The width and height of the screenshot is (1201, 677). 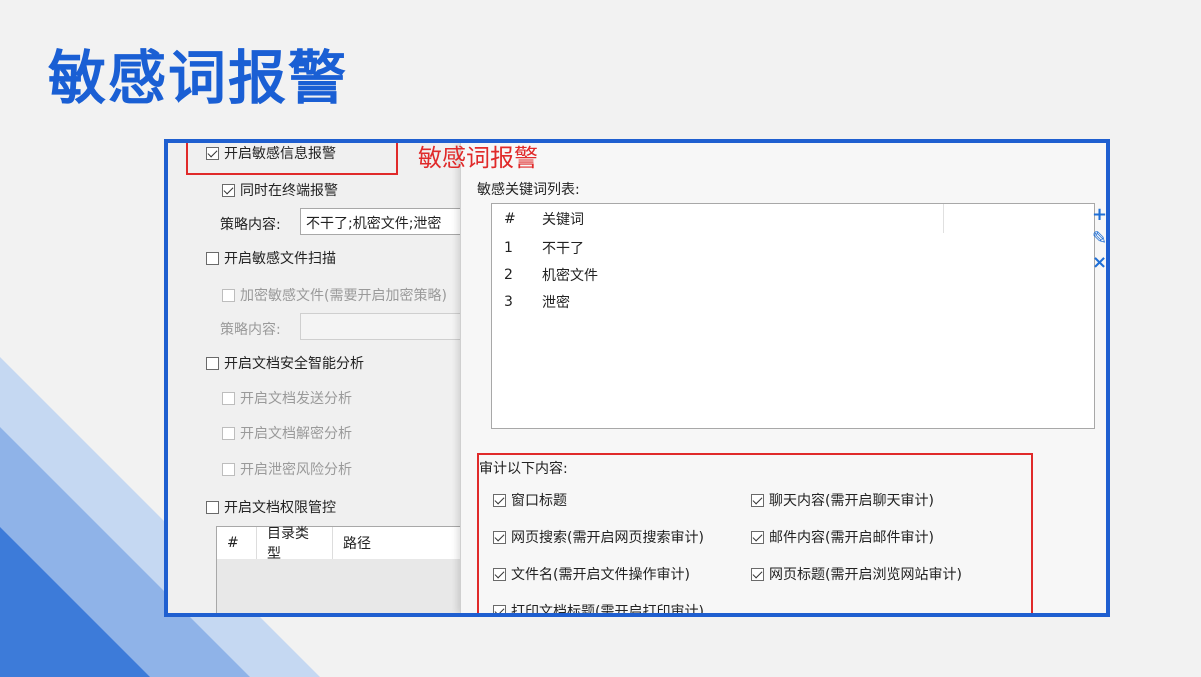 I want to click on policy-label: 策略内容:, so click(x=250, y=225).